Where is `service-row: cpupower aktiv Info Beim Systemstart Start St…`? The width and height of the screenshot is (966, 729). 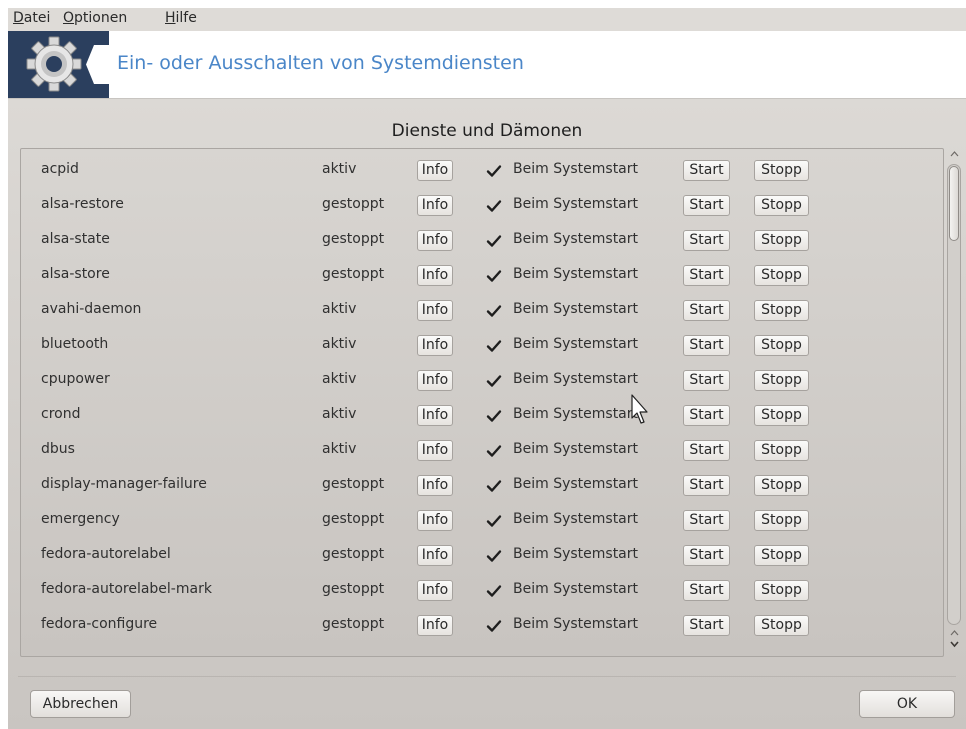
service-row: cpupower aktiv Info Beim Systemstart Start St… is located at coordinates (482, 380).